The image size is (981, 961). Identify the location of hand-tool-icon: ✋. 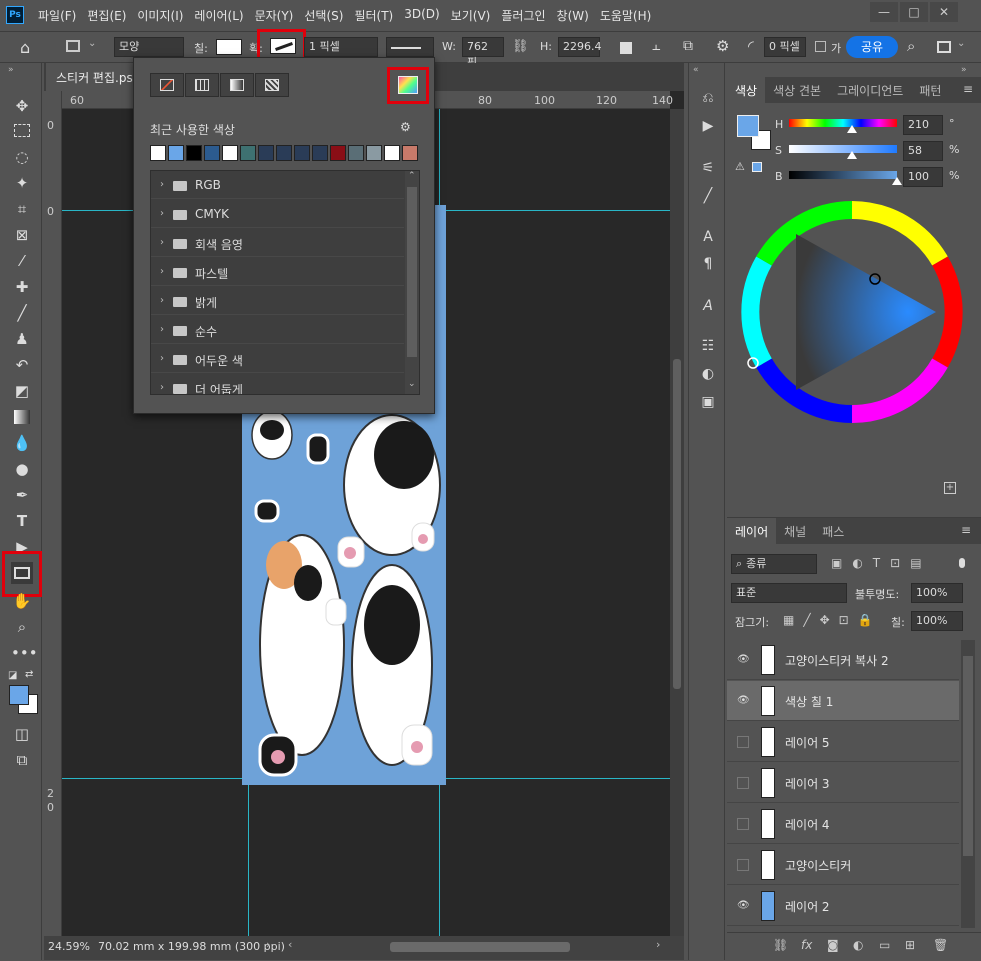
(22, 601).